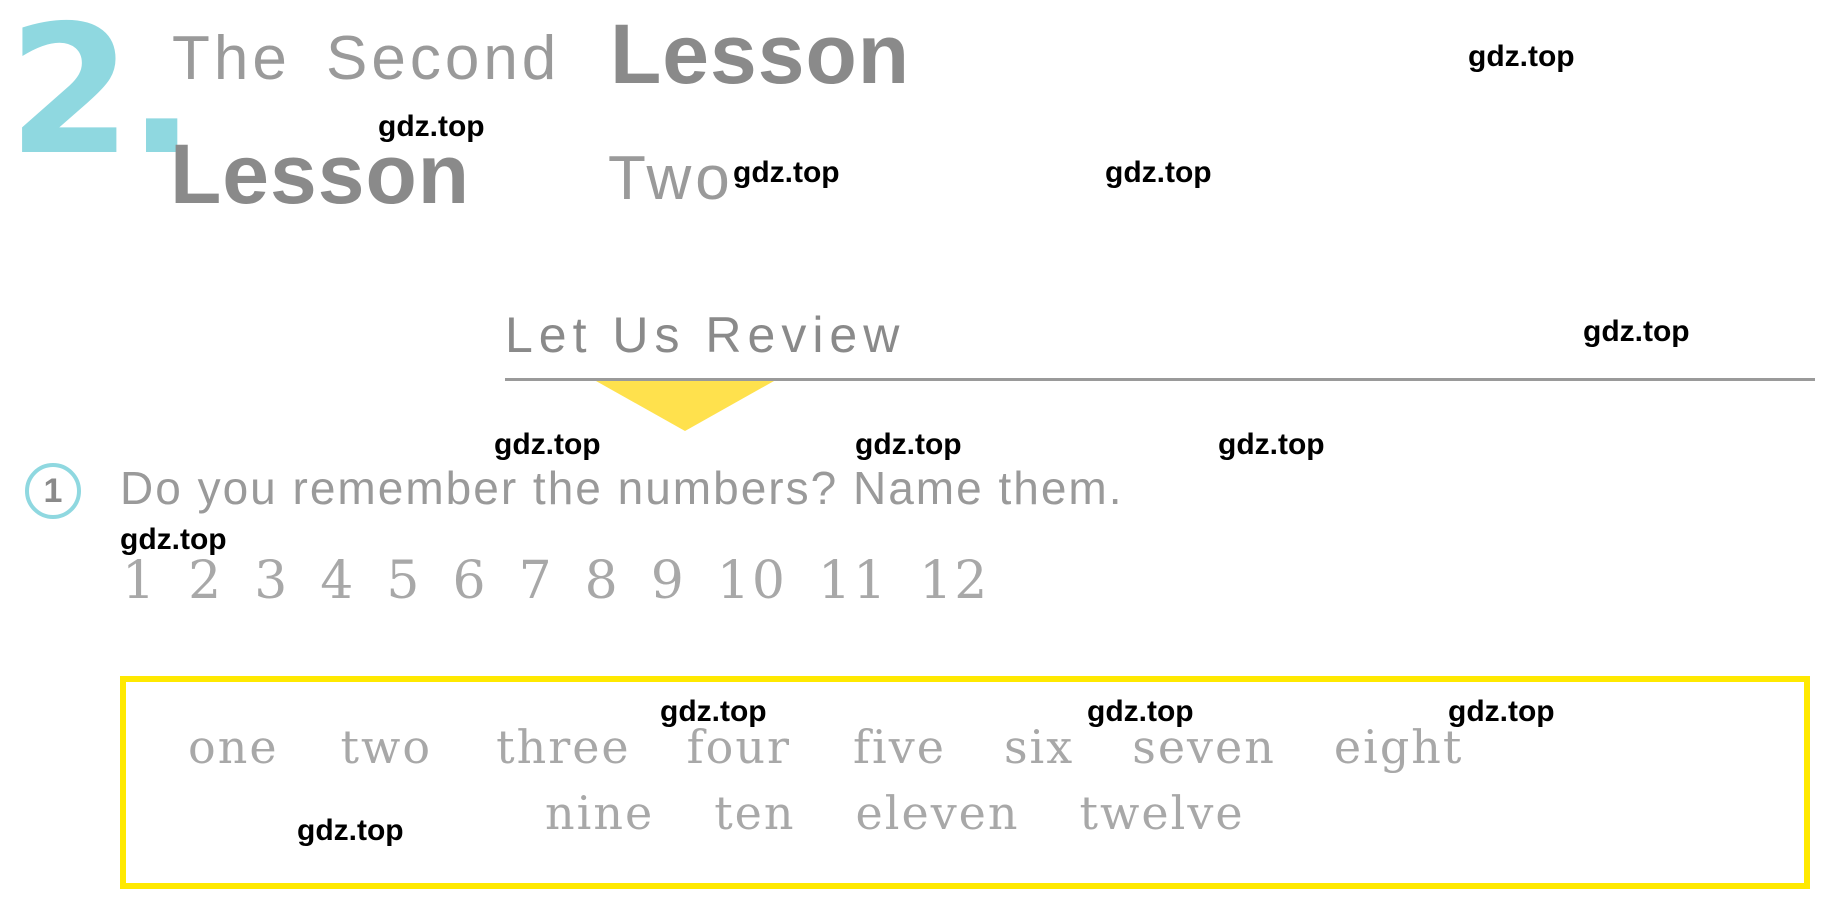  What do you see at coordinates (1398, 747) in the screenshot?
I see `word-bank-item: eight` at bounding box center [1398, 747].